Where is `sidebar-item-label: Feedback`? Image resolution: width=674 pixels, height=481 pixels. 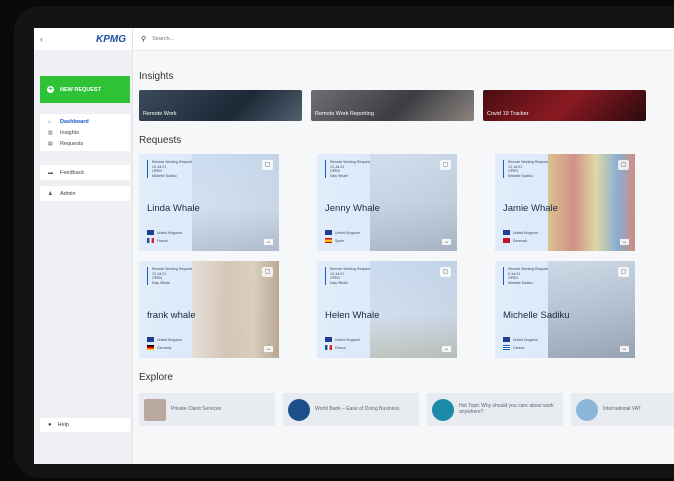 sidebar-item-label: Feedback is located at coordinates (72, 172).